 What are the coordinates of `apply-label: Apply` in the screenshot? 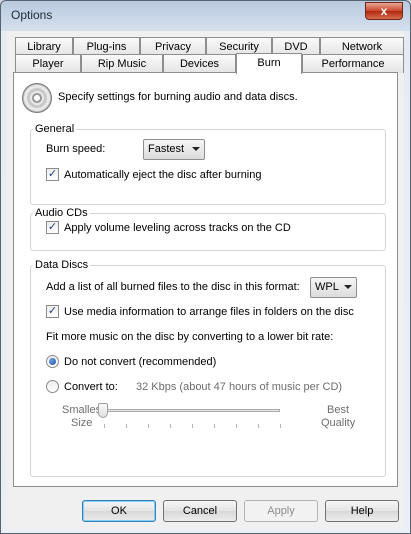 It's located at (281, 511).